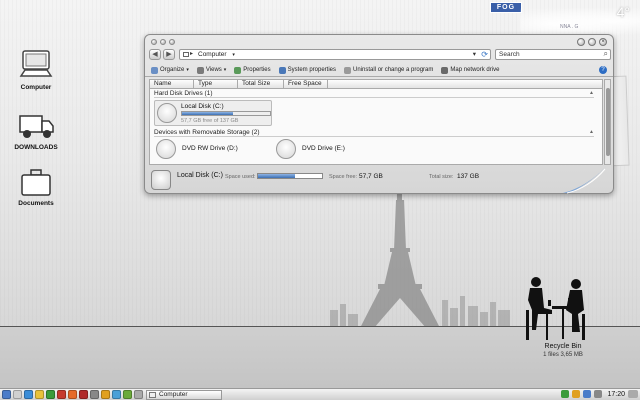  Describe the element at coordinates (216, 84) in the screenshot. I see `column-type: Type` at that location.